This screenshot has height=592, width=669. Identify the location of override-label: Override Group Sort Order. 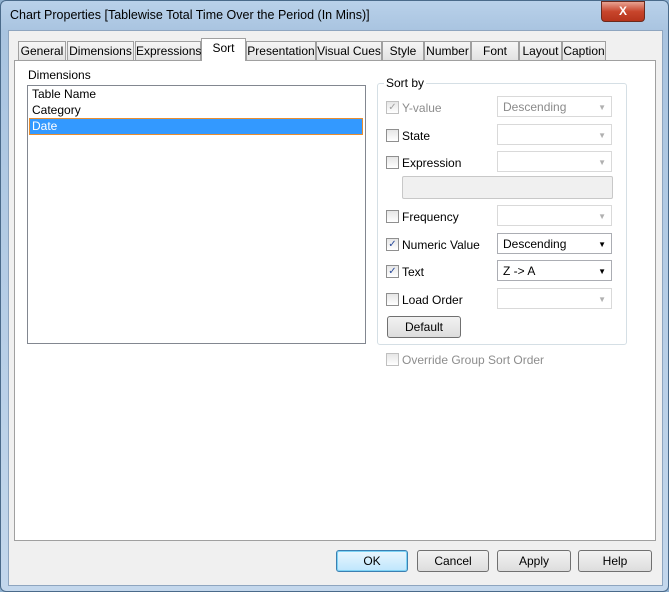
(473, 360).